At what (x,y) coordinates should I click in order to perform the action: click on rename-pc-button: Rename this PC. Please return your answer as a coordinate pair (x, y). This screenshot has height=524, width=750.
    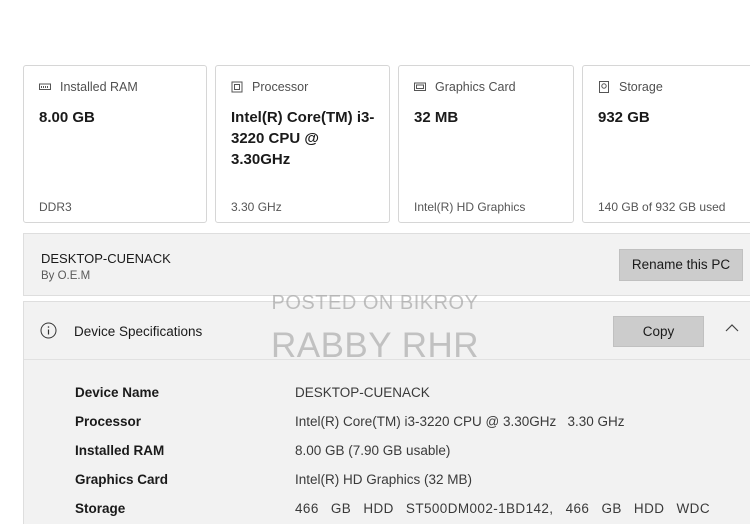
    Looking at the image, I should click on (681, 265).